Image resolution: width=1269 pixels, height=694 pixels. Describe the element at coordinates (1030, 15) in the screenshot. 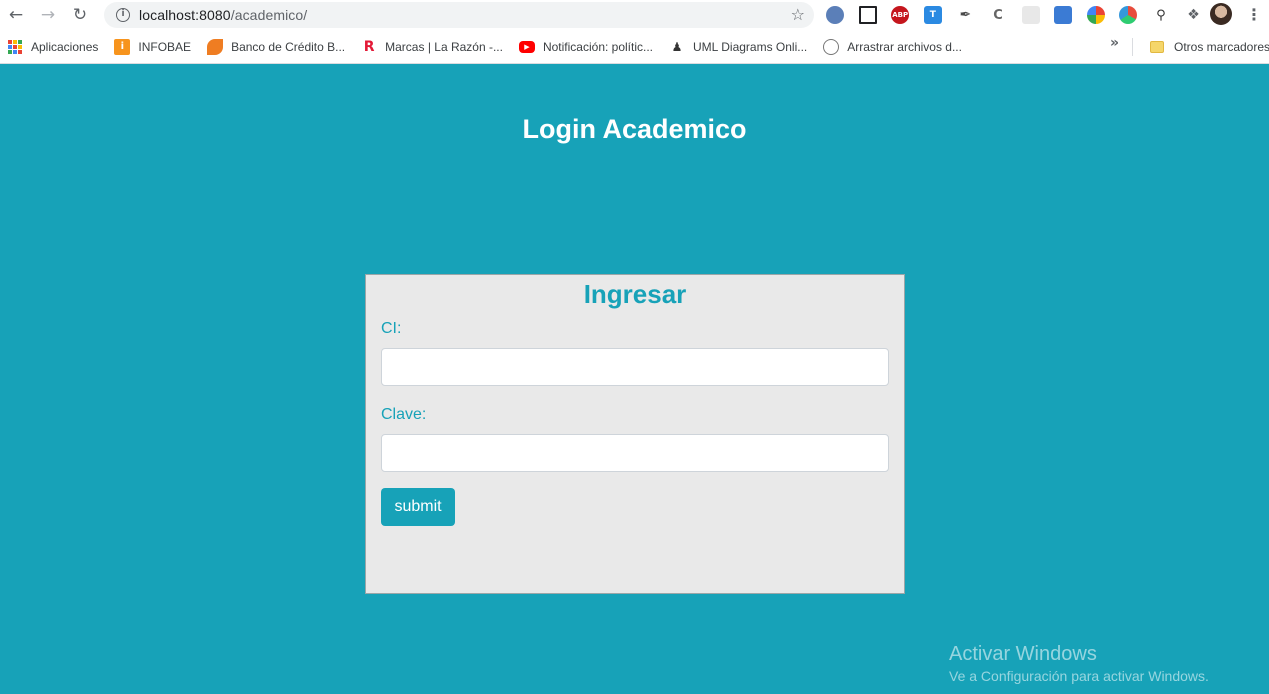

I see `grid-extension-icon` at that location.